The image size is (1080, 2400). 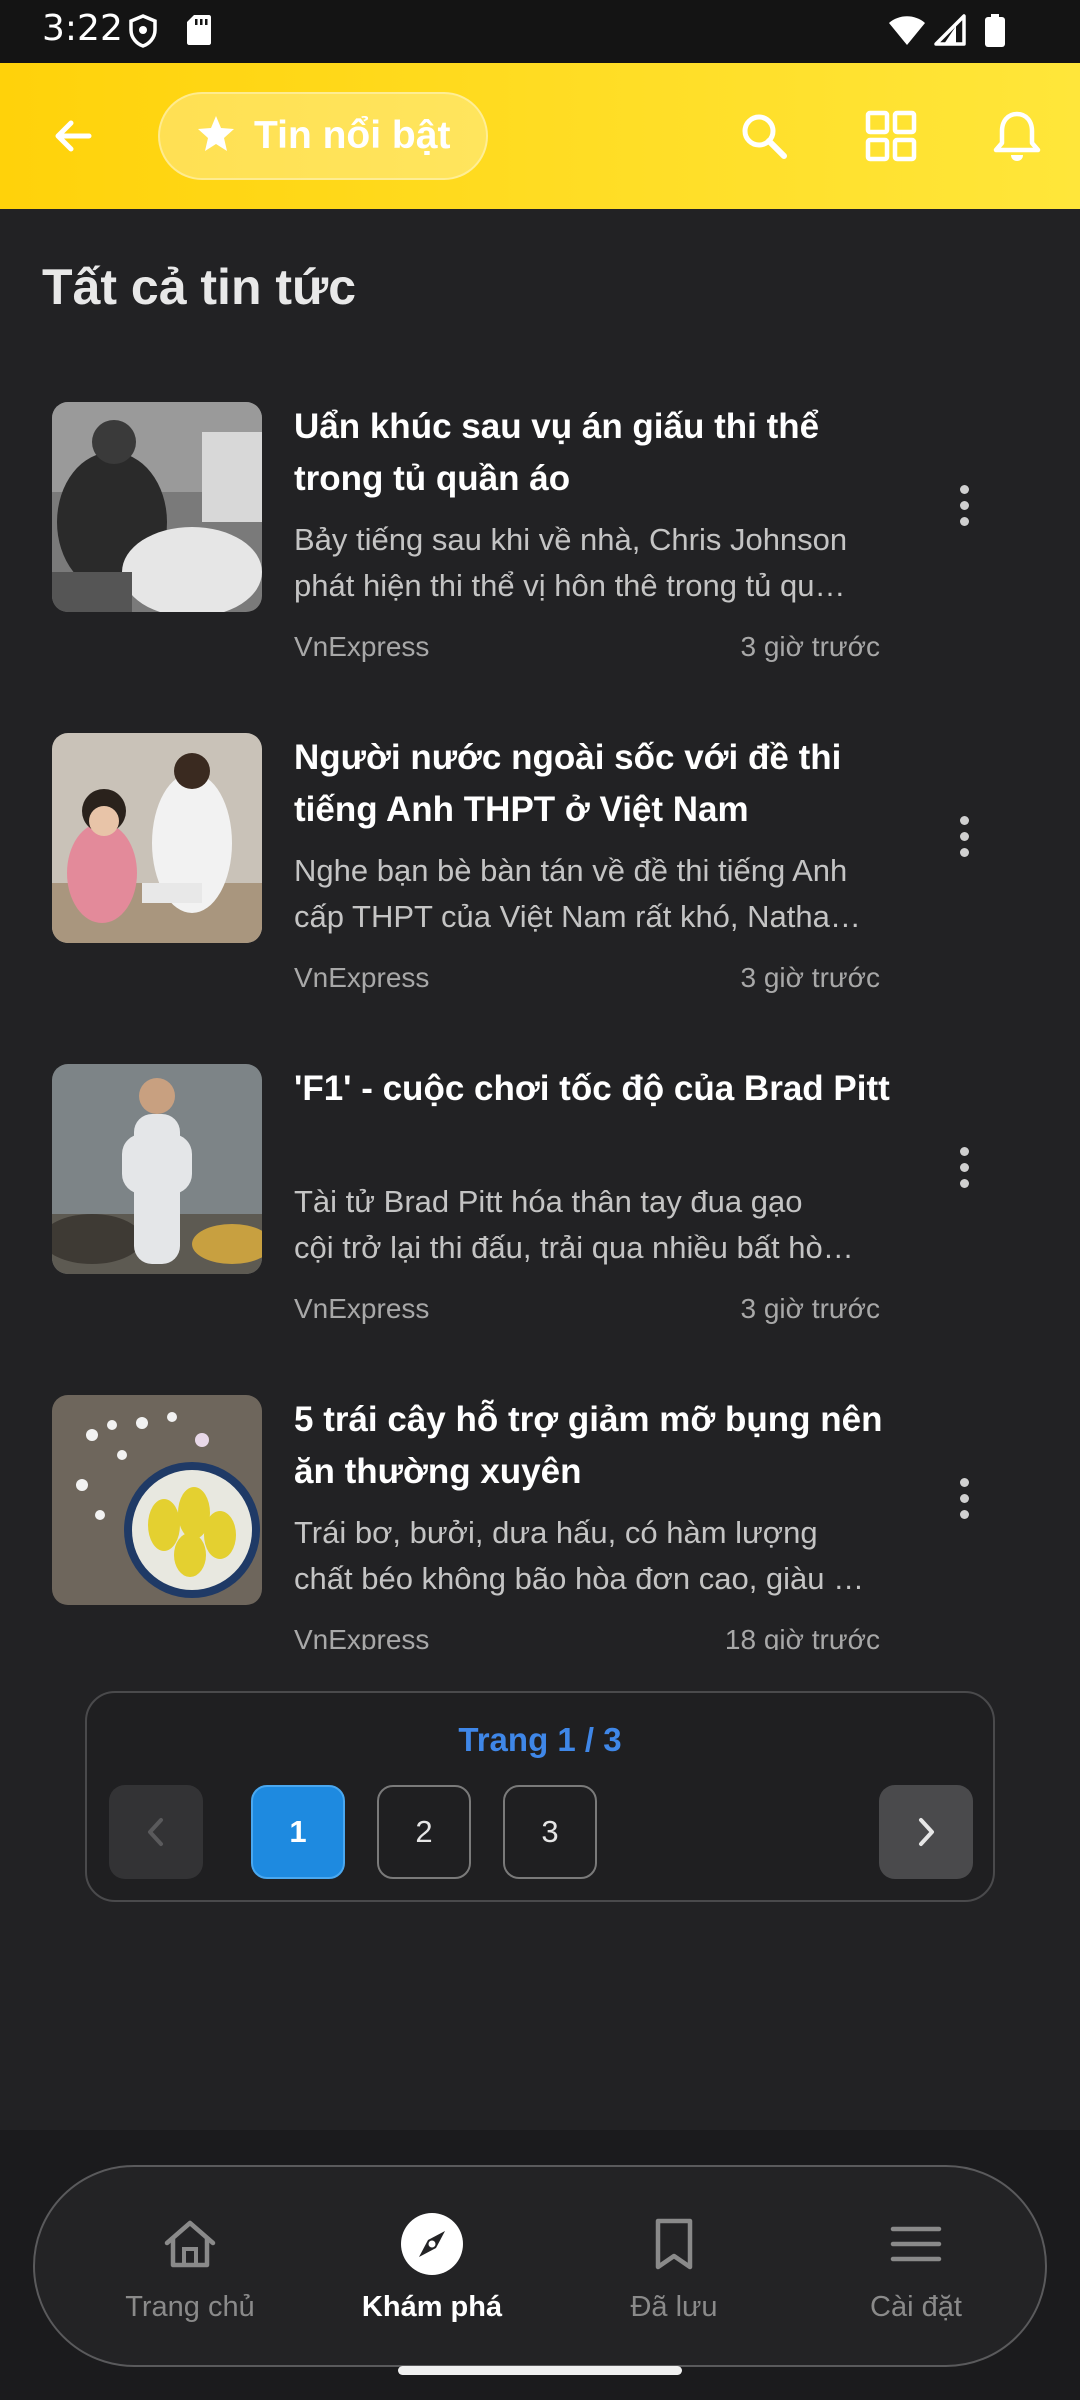 I want to click on featured-news-chip: Tin nổi bật, so click(x=323, y=136).